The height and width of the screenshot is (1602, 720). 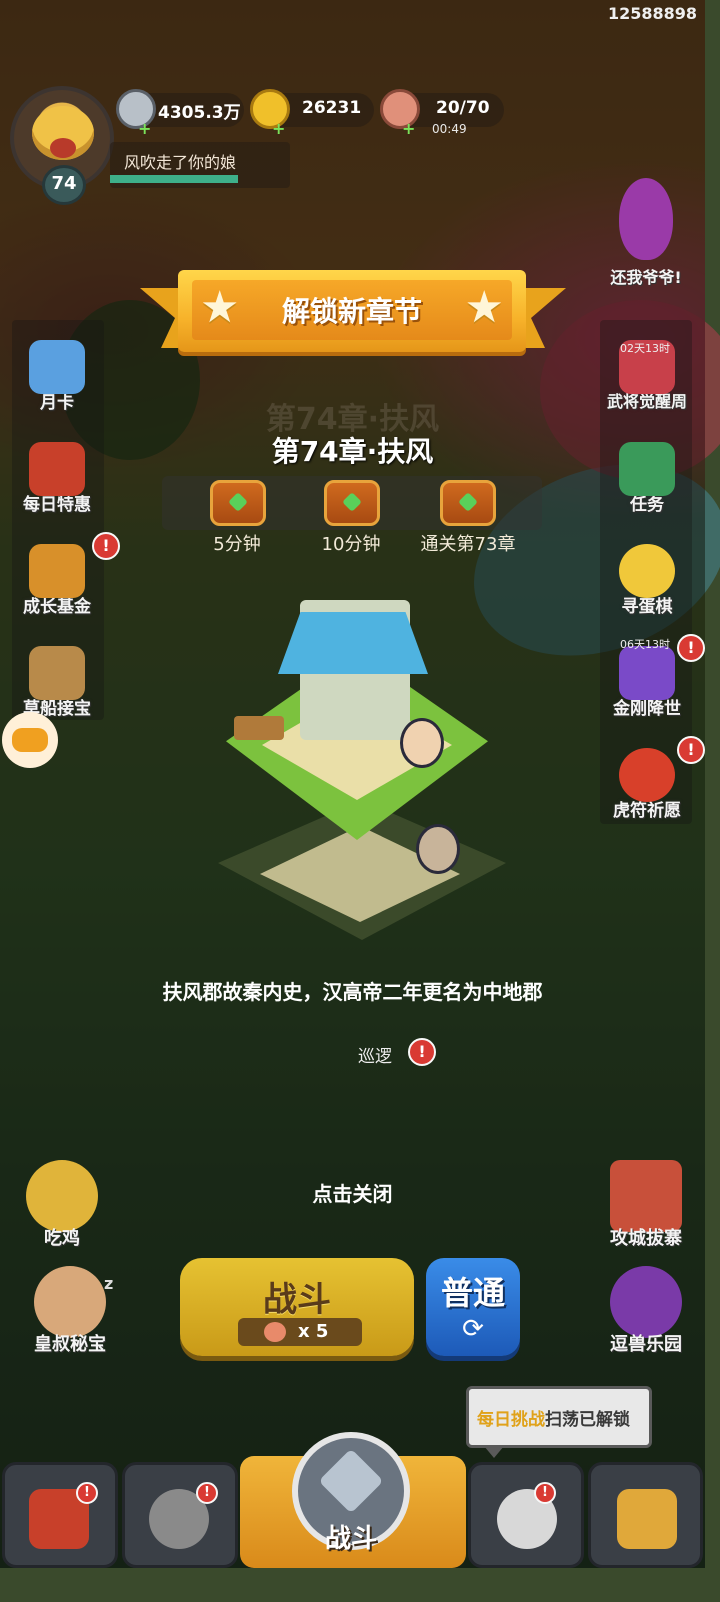 What do you see at coordinates (174, 179) in the screenshot?
I see `exp-bar` at bounding box center [174, 179].